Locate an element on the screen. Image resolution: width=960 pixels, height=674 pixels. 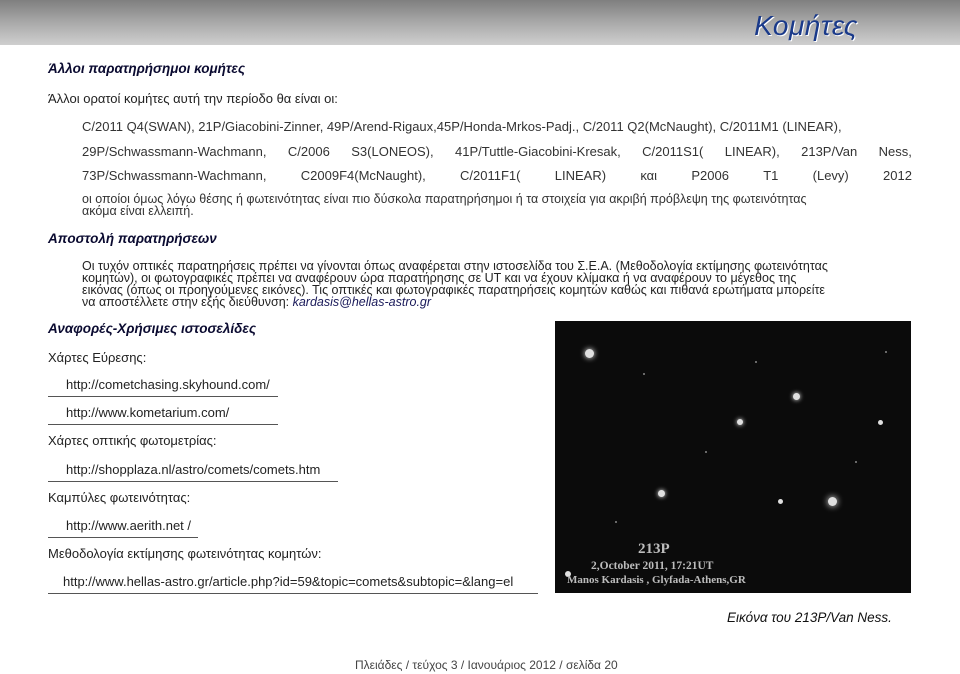
note-line-2: ακόμα είναι ελλειπή. is located at coordinates (138, 211).